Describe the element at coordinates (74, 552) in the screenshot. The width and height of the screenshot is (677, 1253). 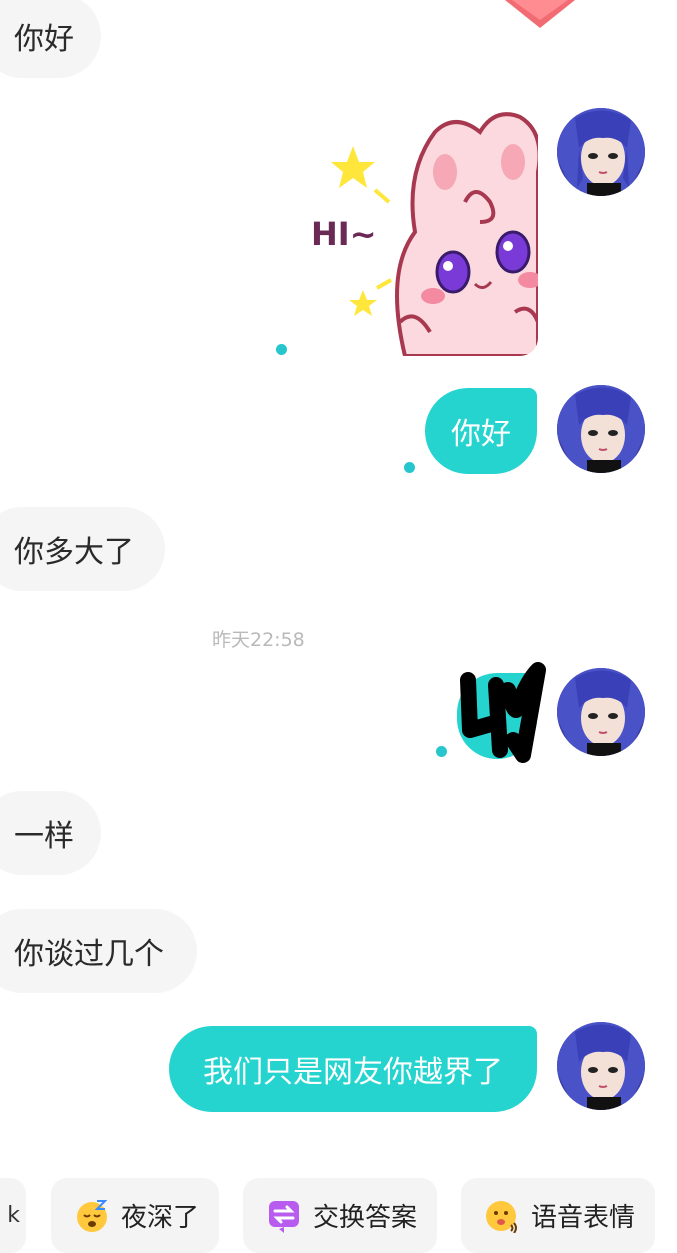
I see `message-text: 你多大了` at that location.